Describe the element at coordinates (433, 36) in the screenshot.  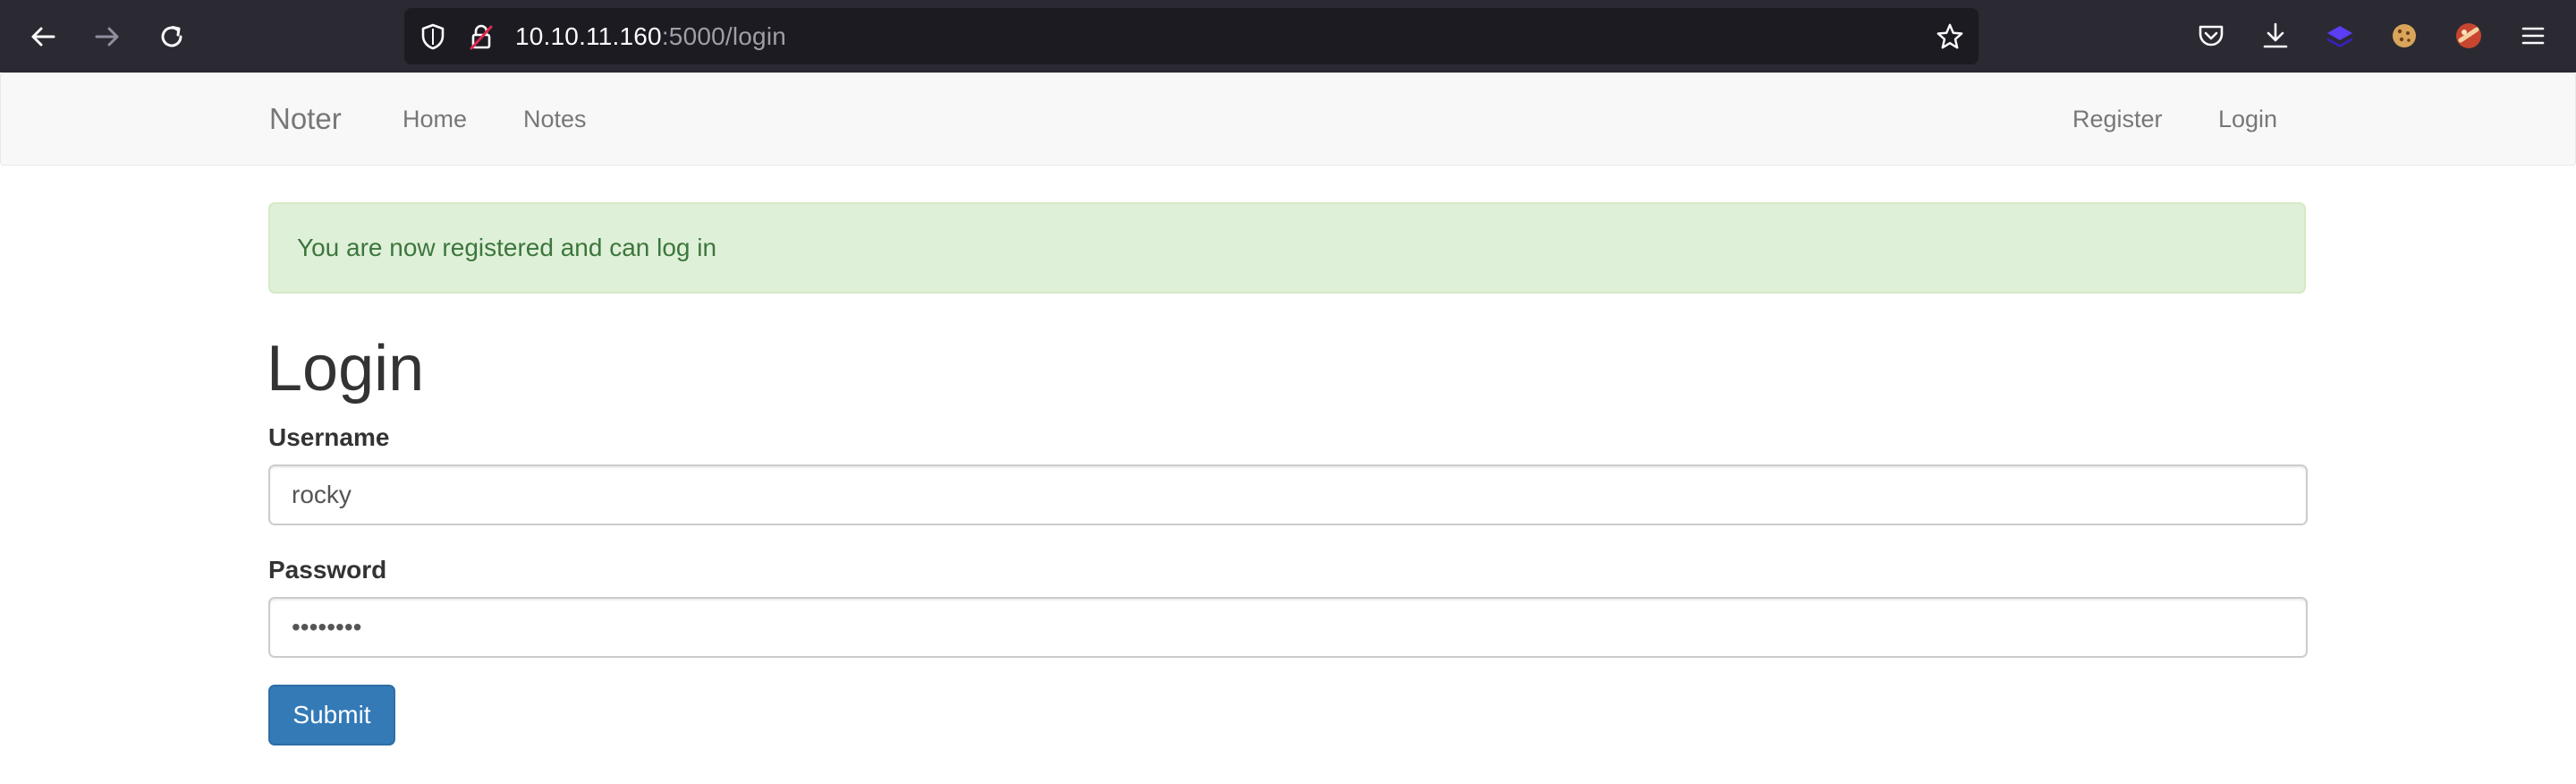
I see `tracking-protection-shield-icon` at that location.